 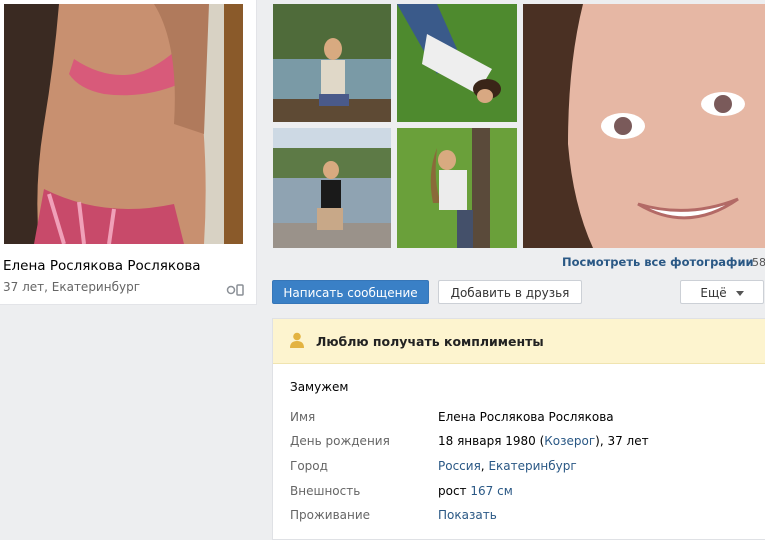 I want to click on birthday-date: 18 января 1980, so click(x=487, y=441).